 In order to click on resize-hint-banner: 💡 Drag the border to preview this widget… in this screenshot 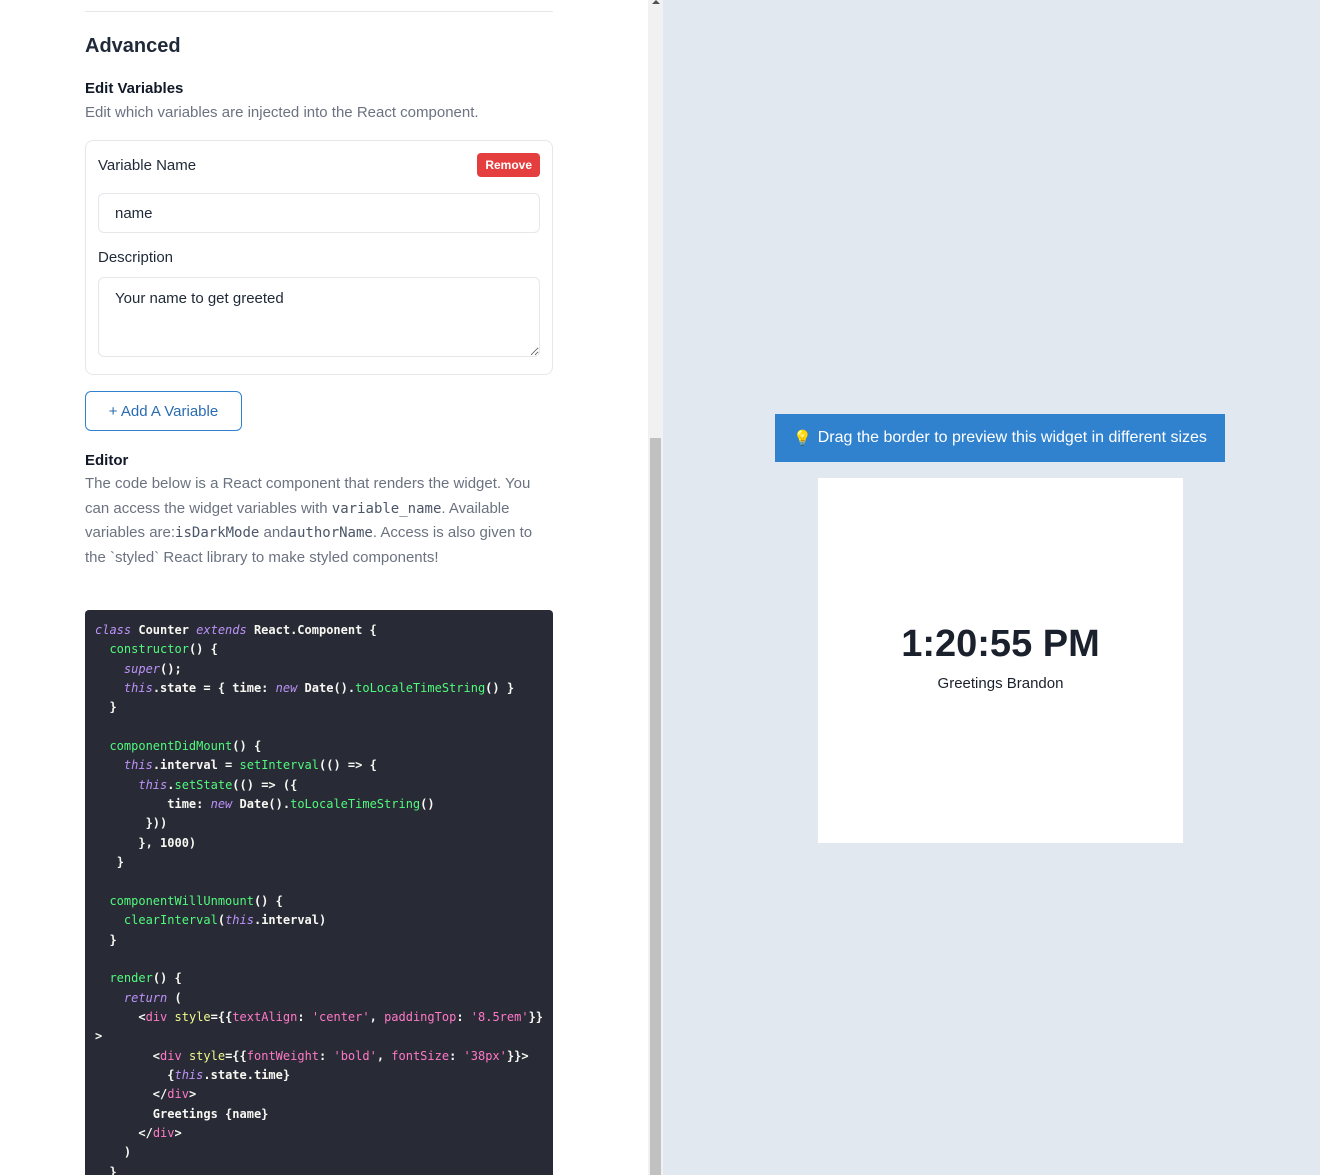, I will do `click(1000, 438)`.